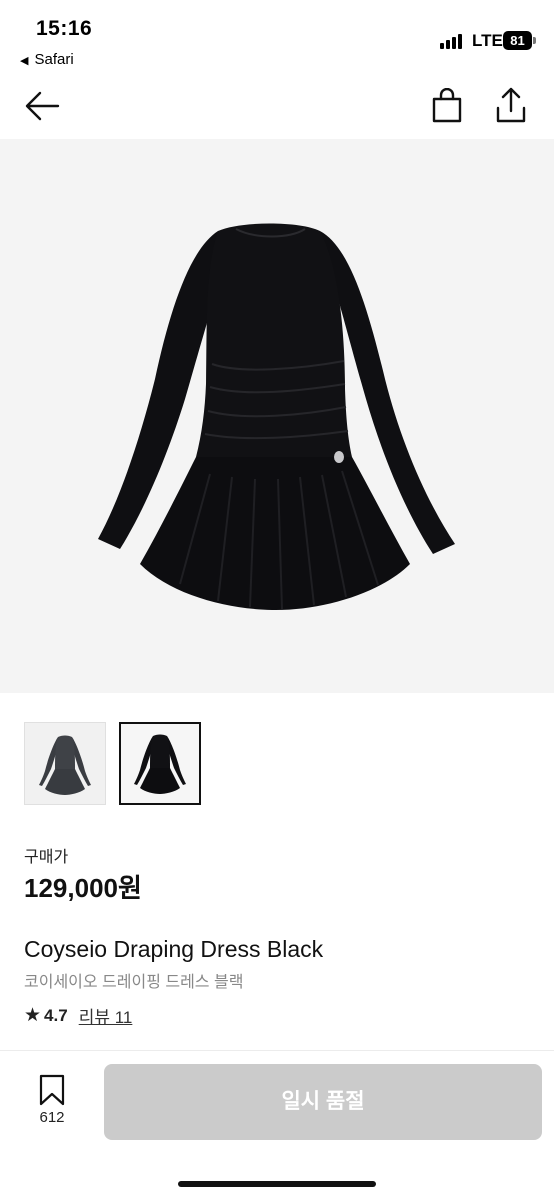  I want to click on battery-icon: 81, so click(517, 40).